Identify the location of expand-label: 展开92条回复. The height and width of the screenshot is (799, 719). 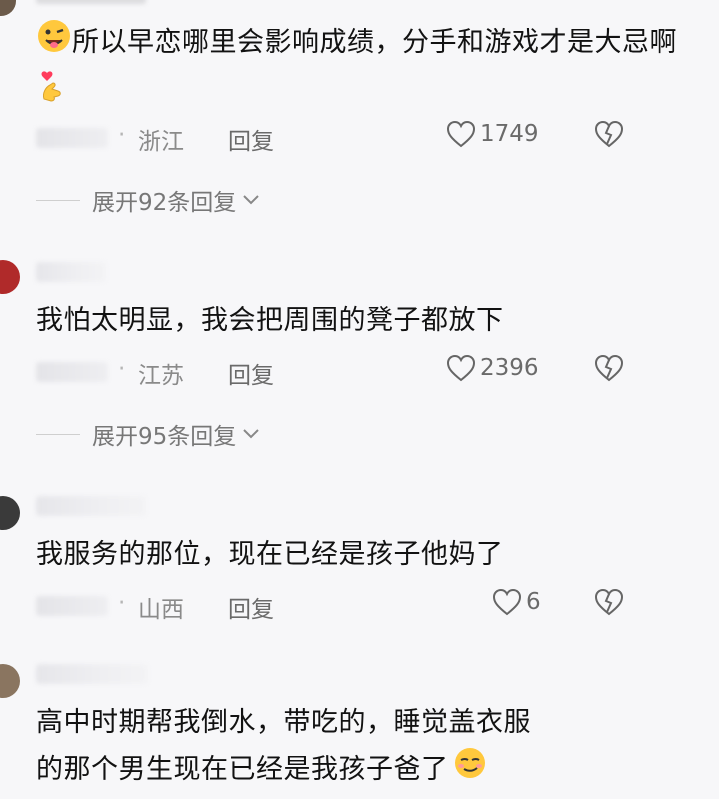
(164, 203).